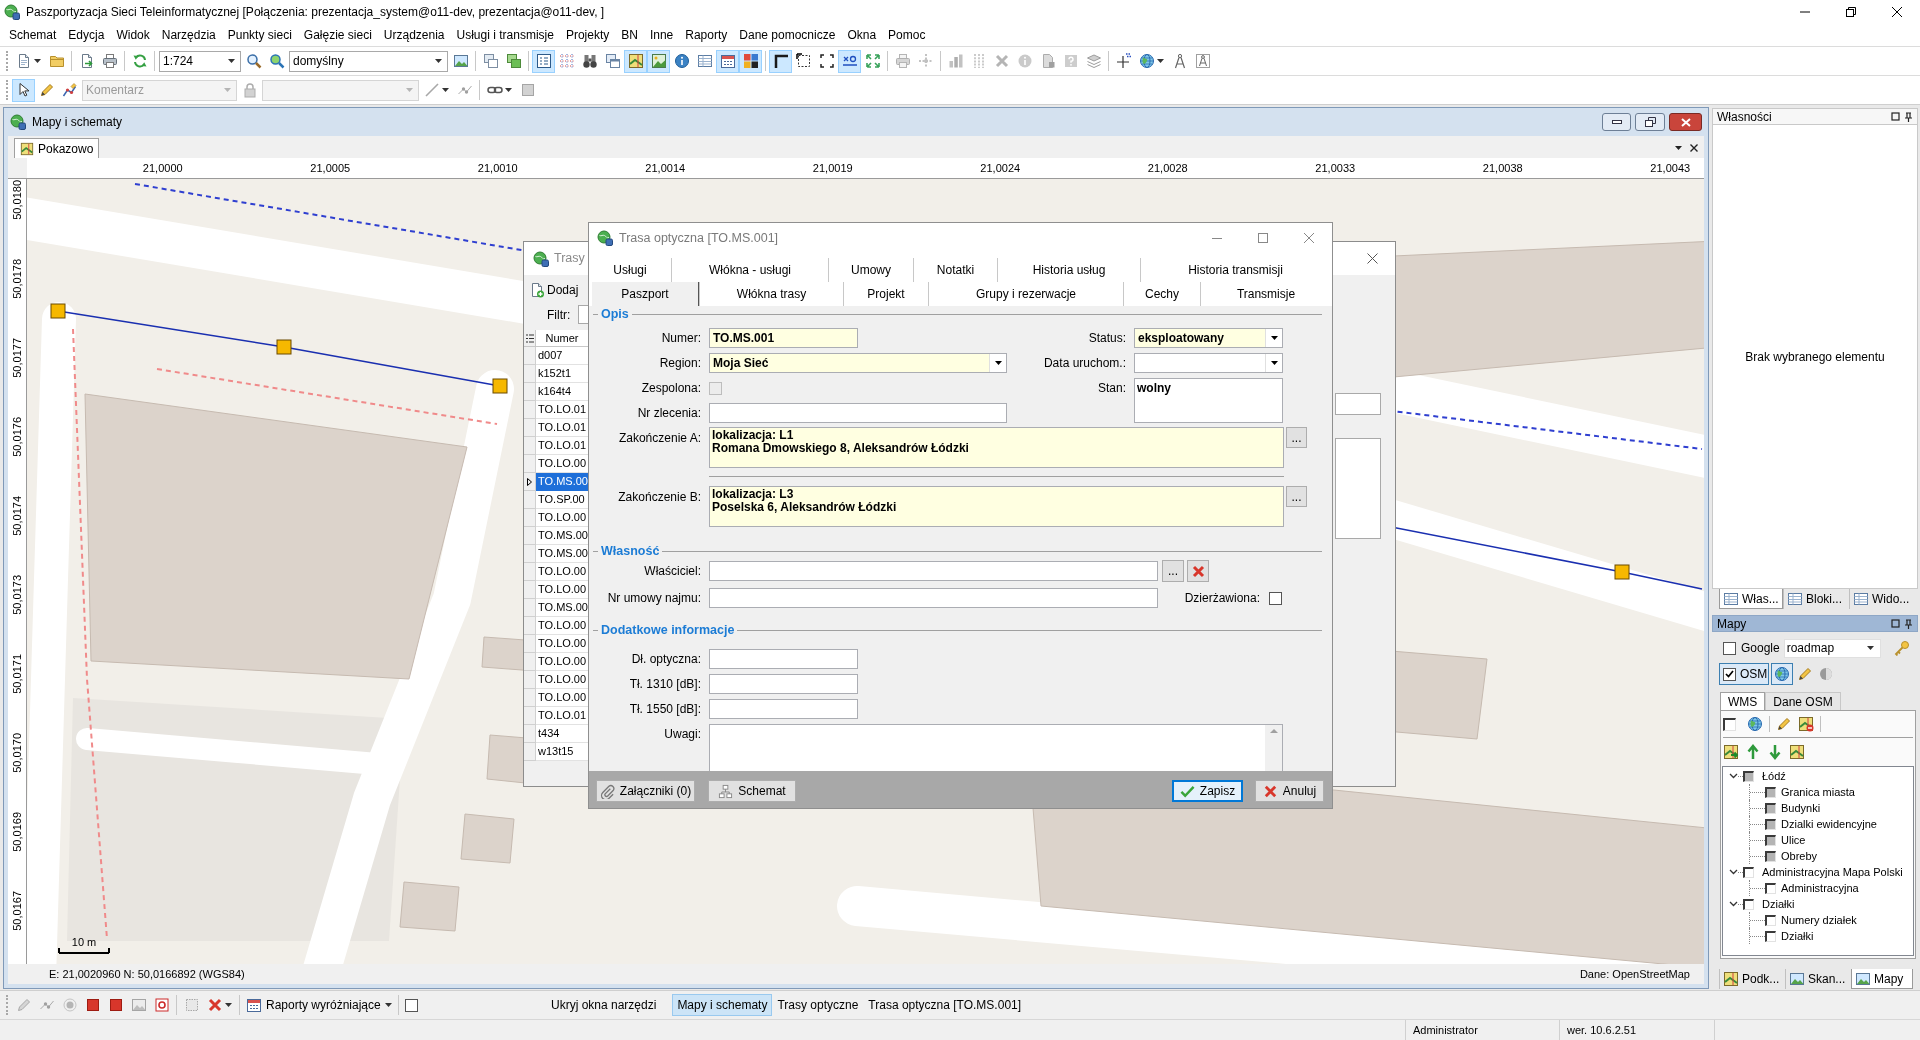 The height and width of the screenshot is (1040, 1920). I want to click on menu-item: Schemat, so click(33, 35).